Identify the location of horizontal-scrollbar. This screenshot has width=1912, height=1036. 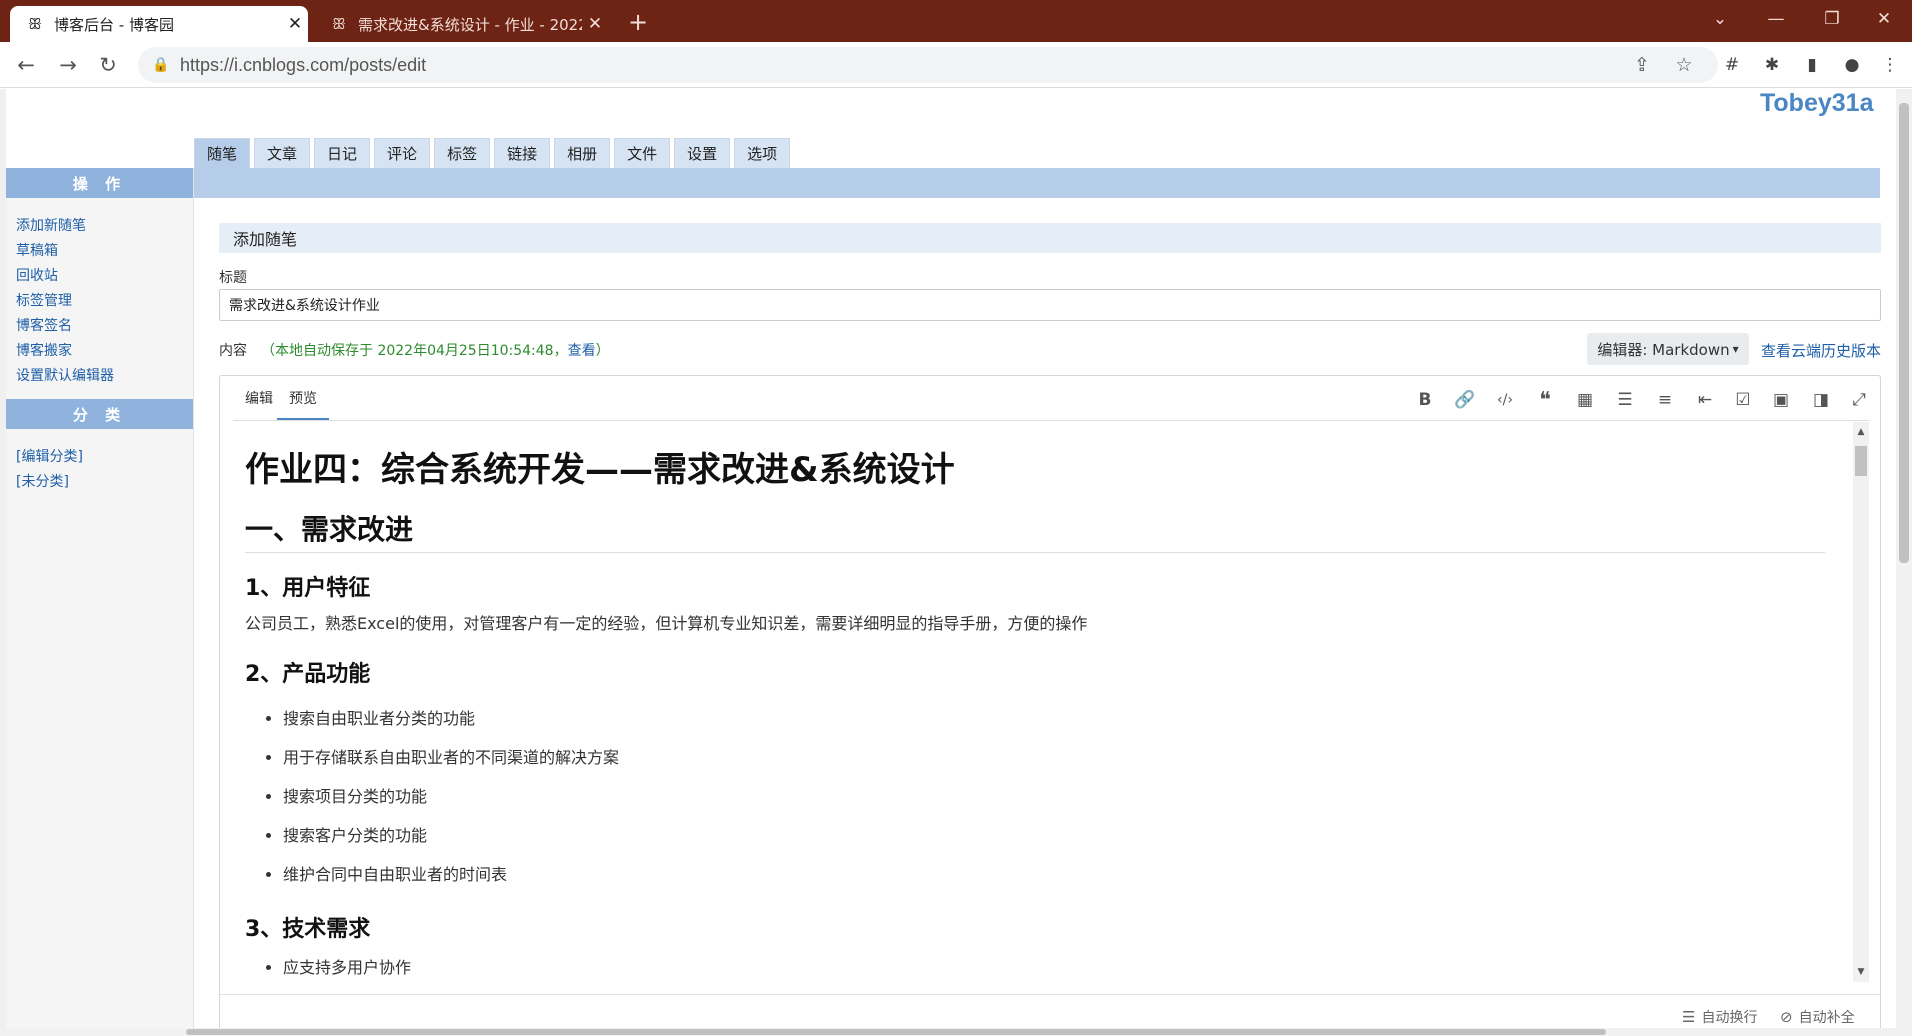
(948, 1032).